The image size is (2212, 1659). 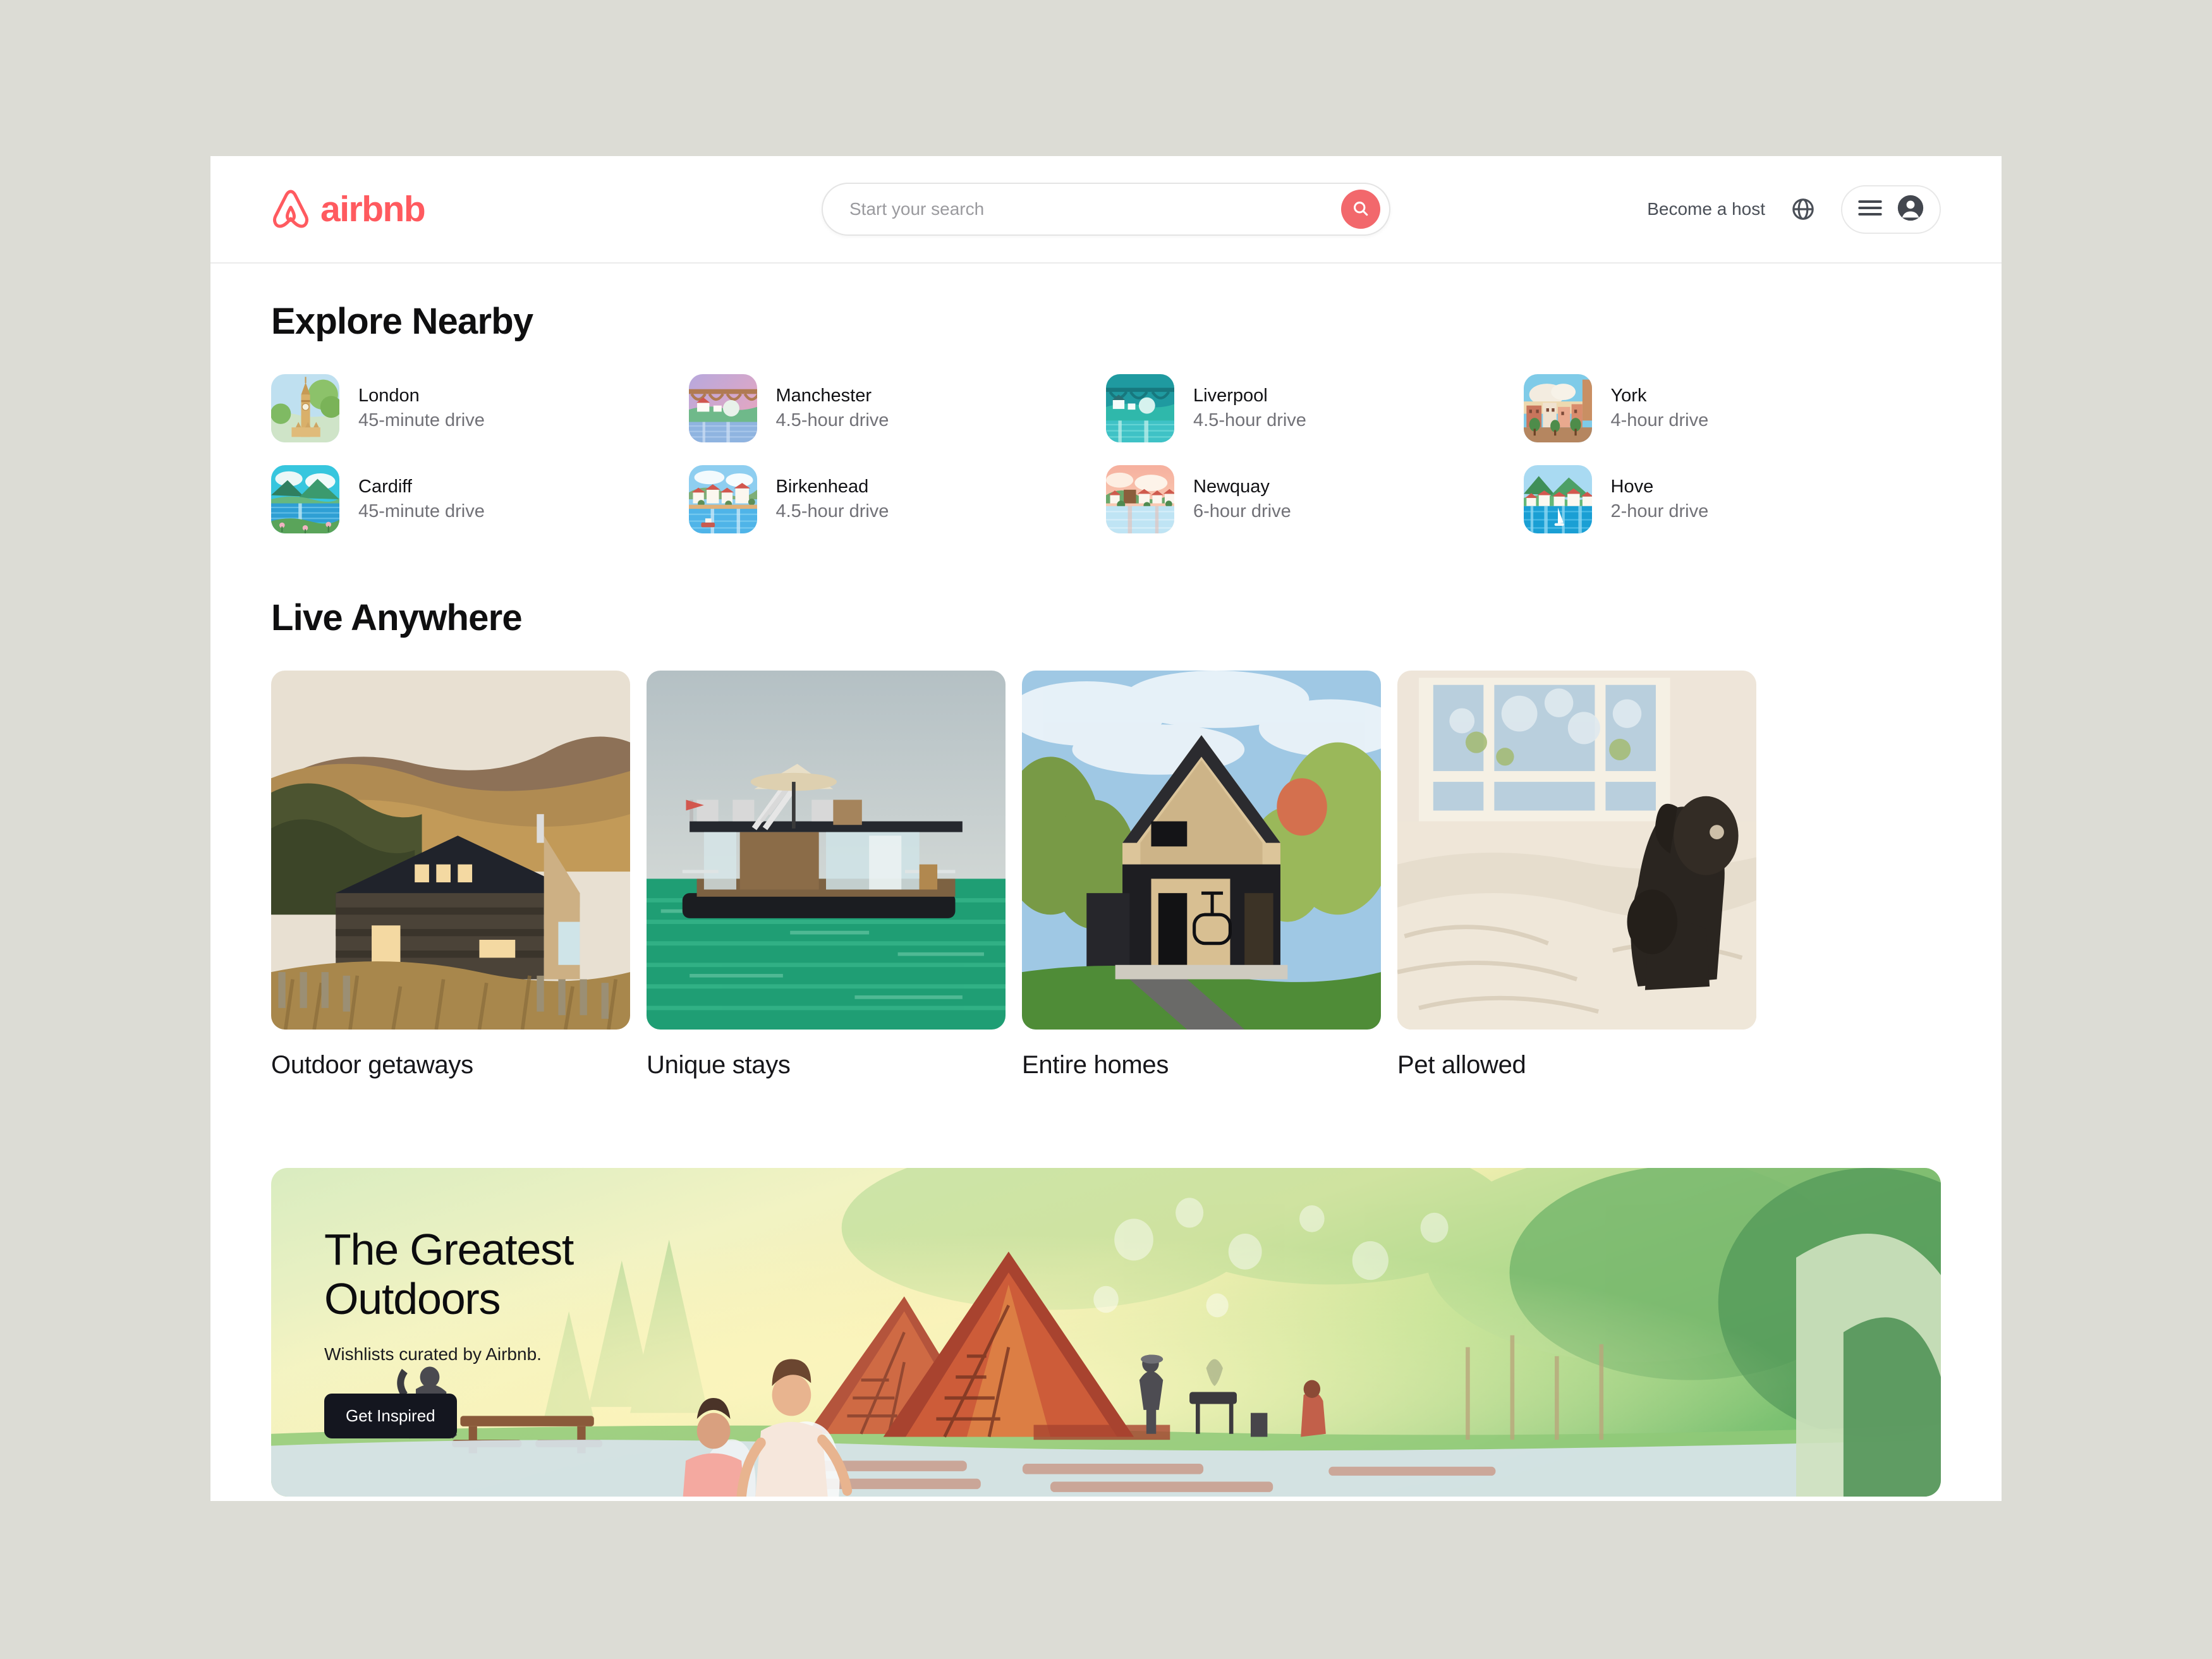 What do you see at coordinates (1870, 210) in the screenshot?
I see `hamburger-menu-icon` at bounding box center [1870, 210].